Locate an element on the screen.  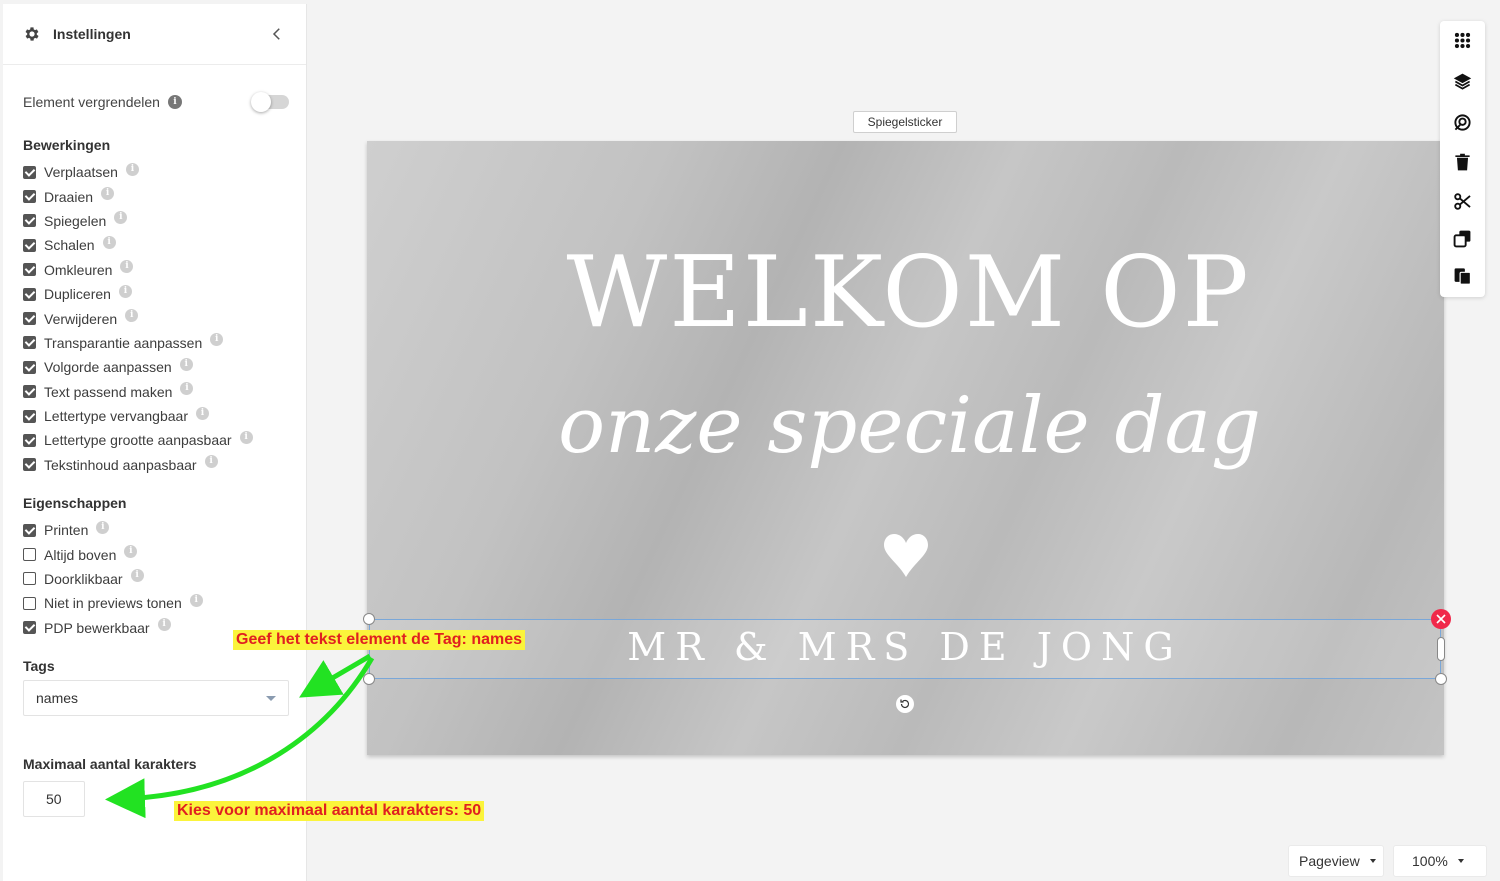
names-text: MR & MRS DE JONG is located at coordinates (905, 647).